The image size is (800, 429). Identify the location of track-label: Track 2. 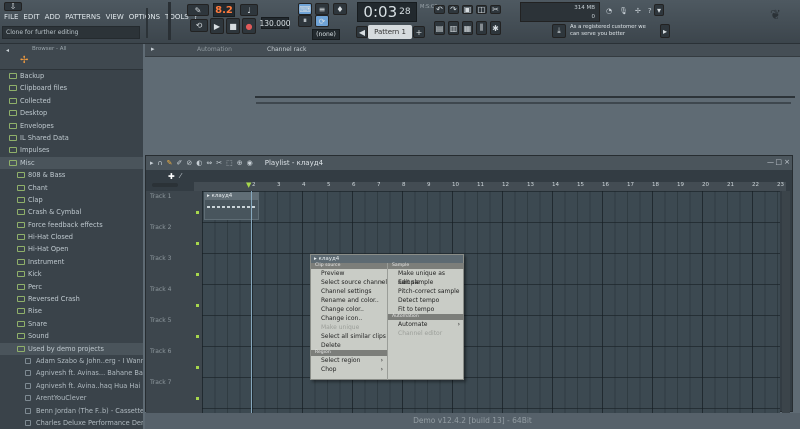
(160, 227).